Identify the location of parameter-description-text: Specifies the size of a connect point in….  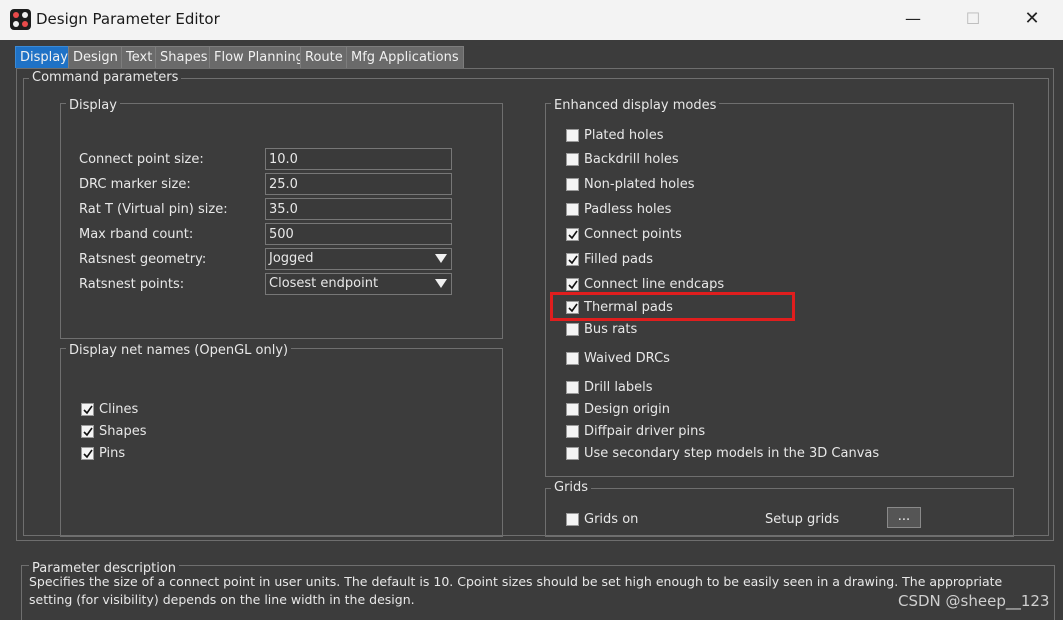
(516, 590).